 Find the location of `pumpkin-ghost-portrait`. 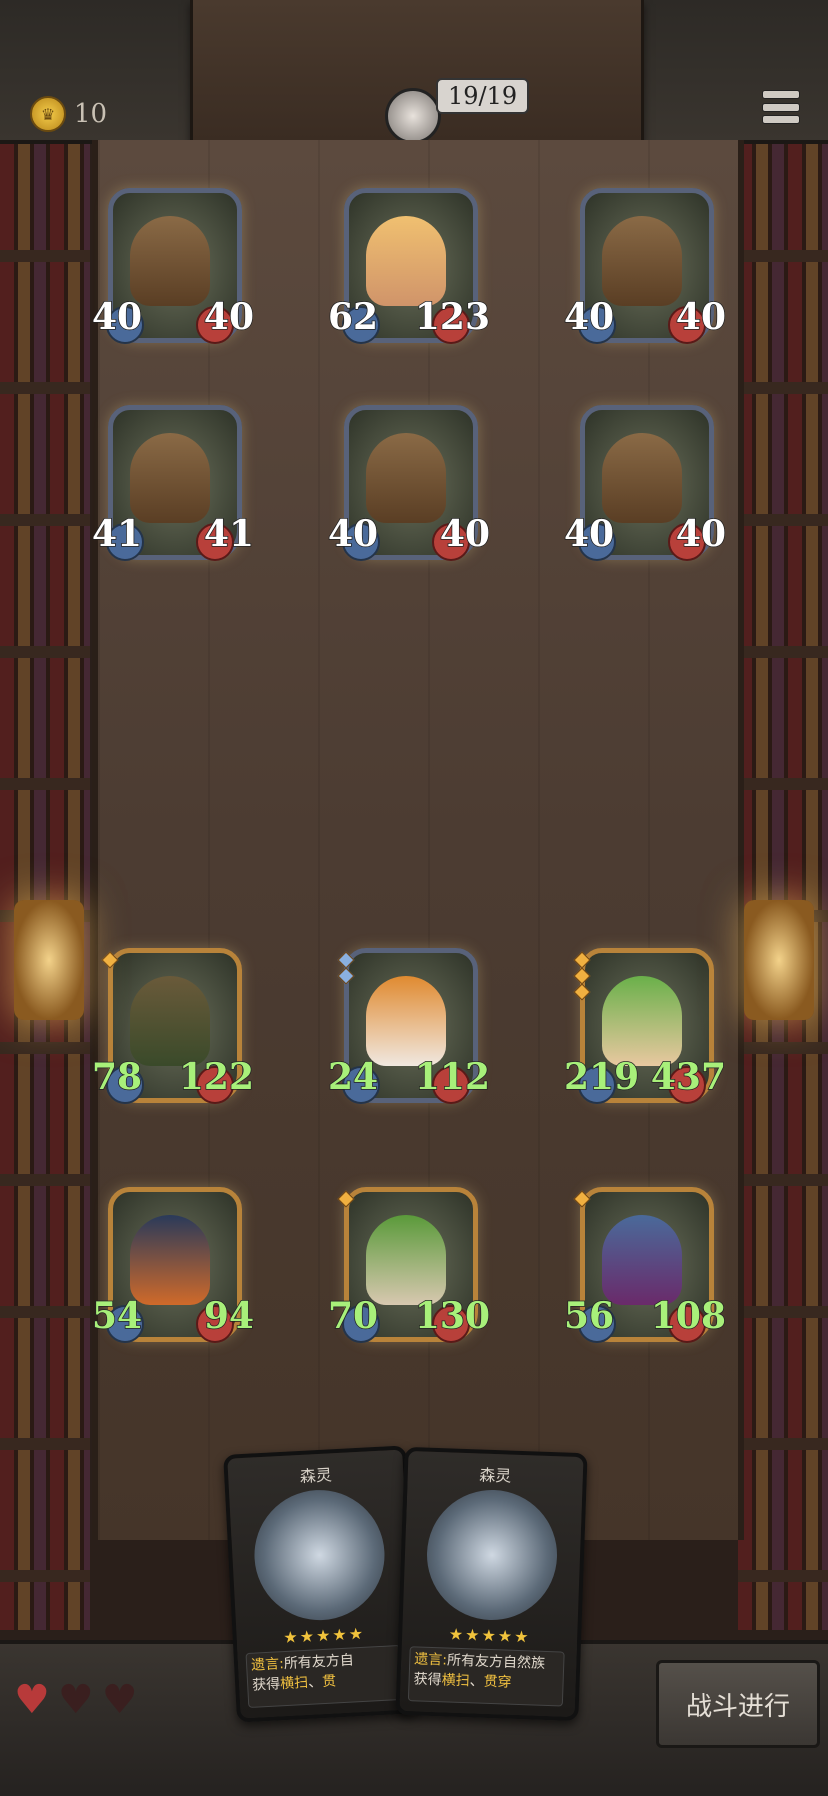

pumpkin-ghost-portrait is located at coordinates (406, 1021).